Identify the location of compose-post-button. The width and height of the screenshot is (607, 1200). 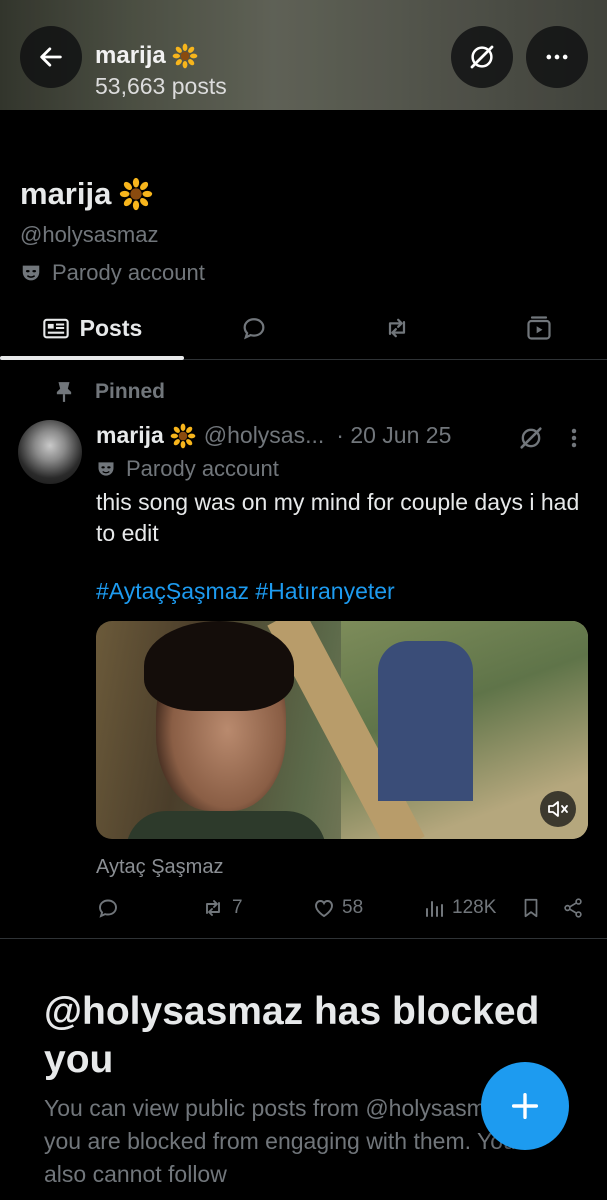
(525, 1106).